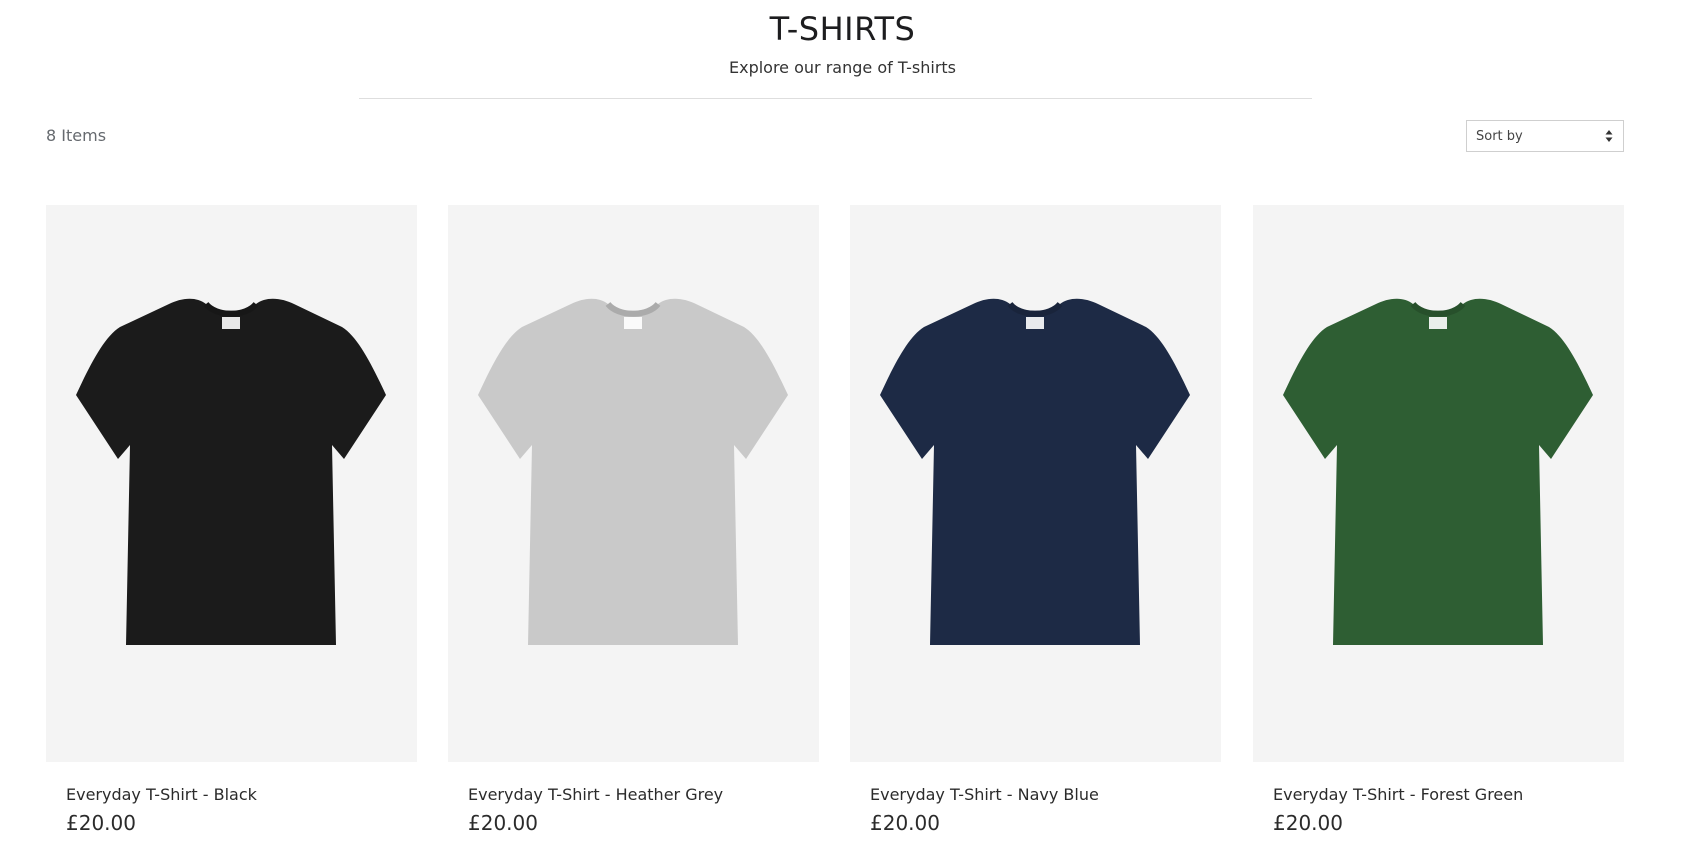 The image size is (1685, 846). I want to click on product-name: Everyday T-Shirt - Black, so click(161, 794).